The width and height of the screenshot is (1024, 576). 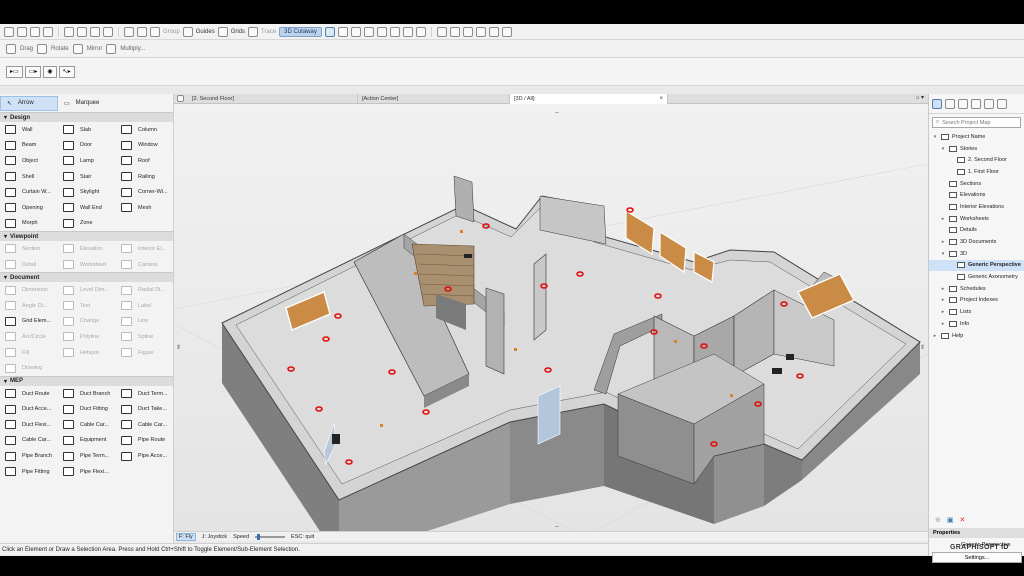 What do you see at coordinates (145, 441) in the screenshot?
I see `tool-button: Pipe Route` at bounding box center [145, 441].